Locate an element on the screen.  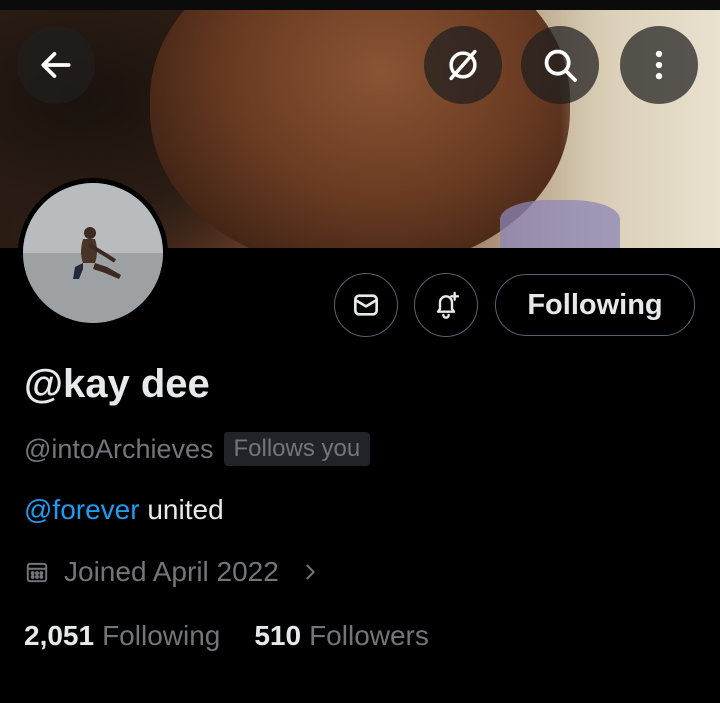
bio-mention-link: @forever is located at coordinates (82, 509).